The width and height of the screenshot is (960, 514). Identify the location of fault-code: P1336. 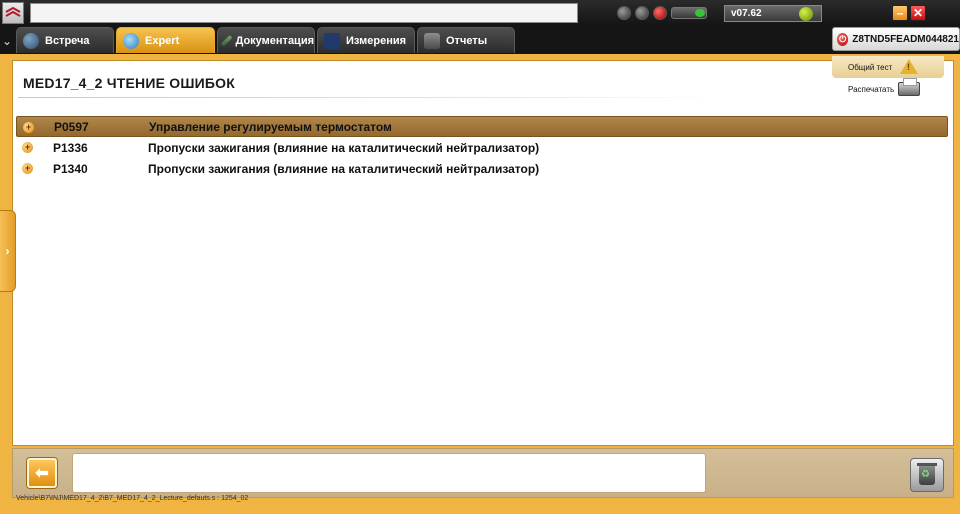
(70, 147).